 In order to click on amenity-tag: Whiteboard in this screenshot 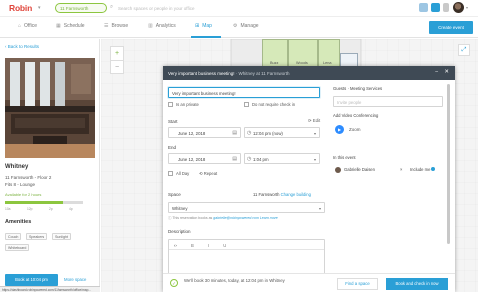, I will do `click(17, 247)`.